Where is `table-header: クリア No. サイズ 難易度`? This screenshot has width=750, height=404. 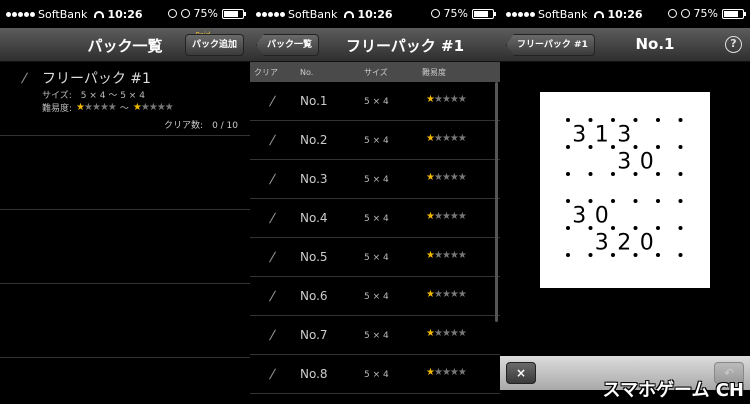
table-header: クリア No. サイズ 難易度 is located at coordinates (375, 72).